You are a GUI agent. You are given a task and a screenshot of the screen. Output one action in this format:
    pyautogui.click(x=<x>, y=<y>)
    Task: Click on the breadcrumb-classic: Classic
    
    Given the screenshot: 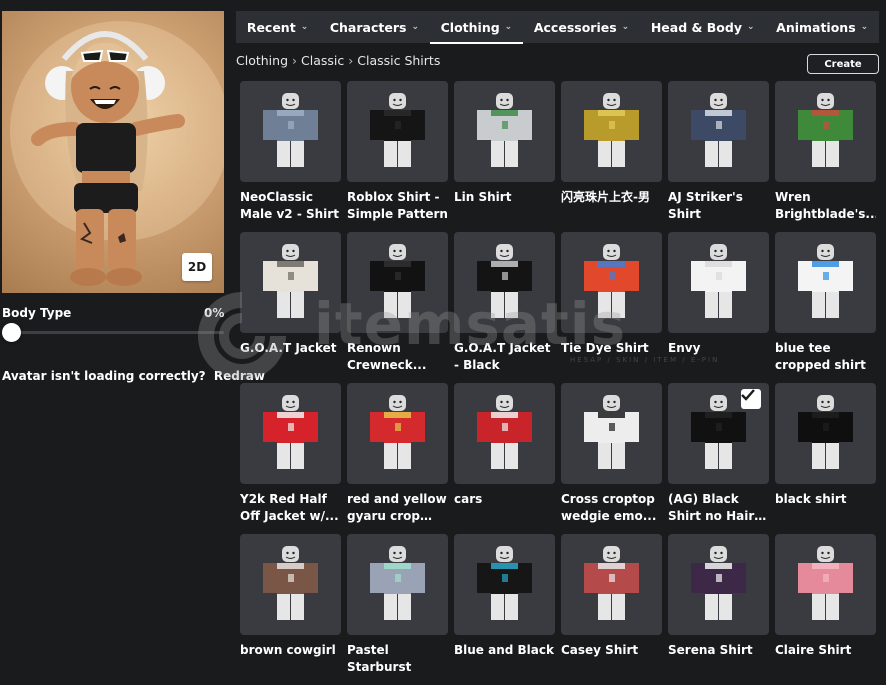 What is the action you would take?
    pyautogui.click(x=322, y=60)
    